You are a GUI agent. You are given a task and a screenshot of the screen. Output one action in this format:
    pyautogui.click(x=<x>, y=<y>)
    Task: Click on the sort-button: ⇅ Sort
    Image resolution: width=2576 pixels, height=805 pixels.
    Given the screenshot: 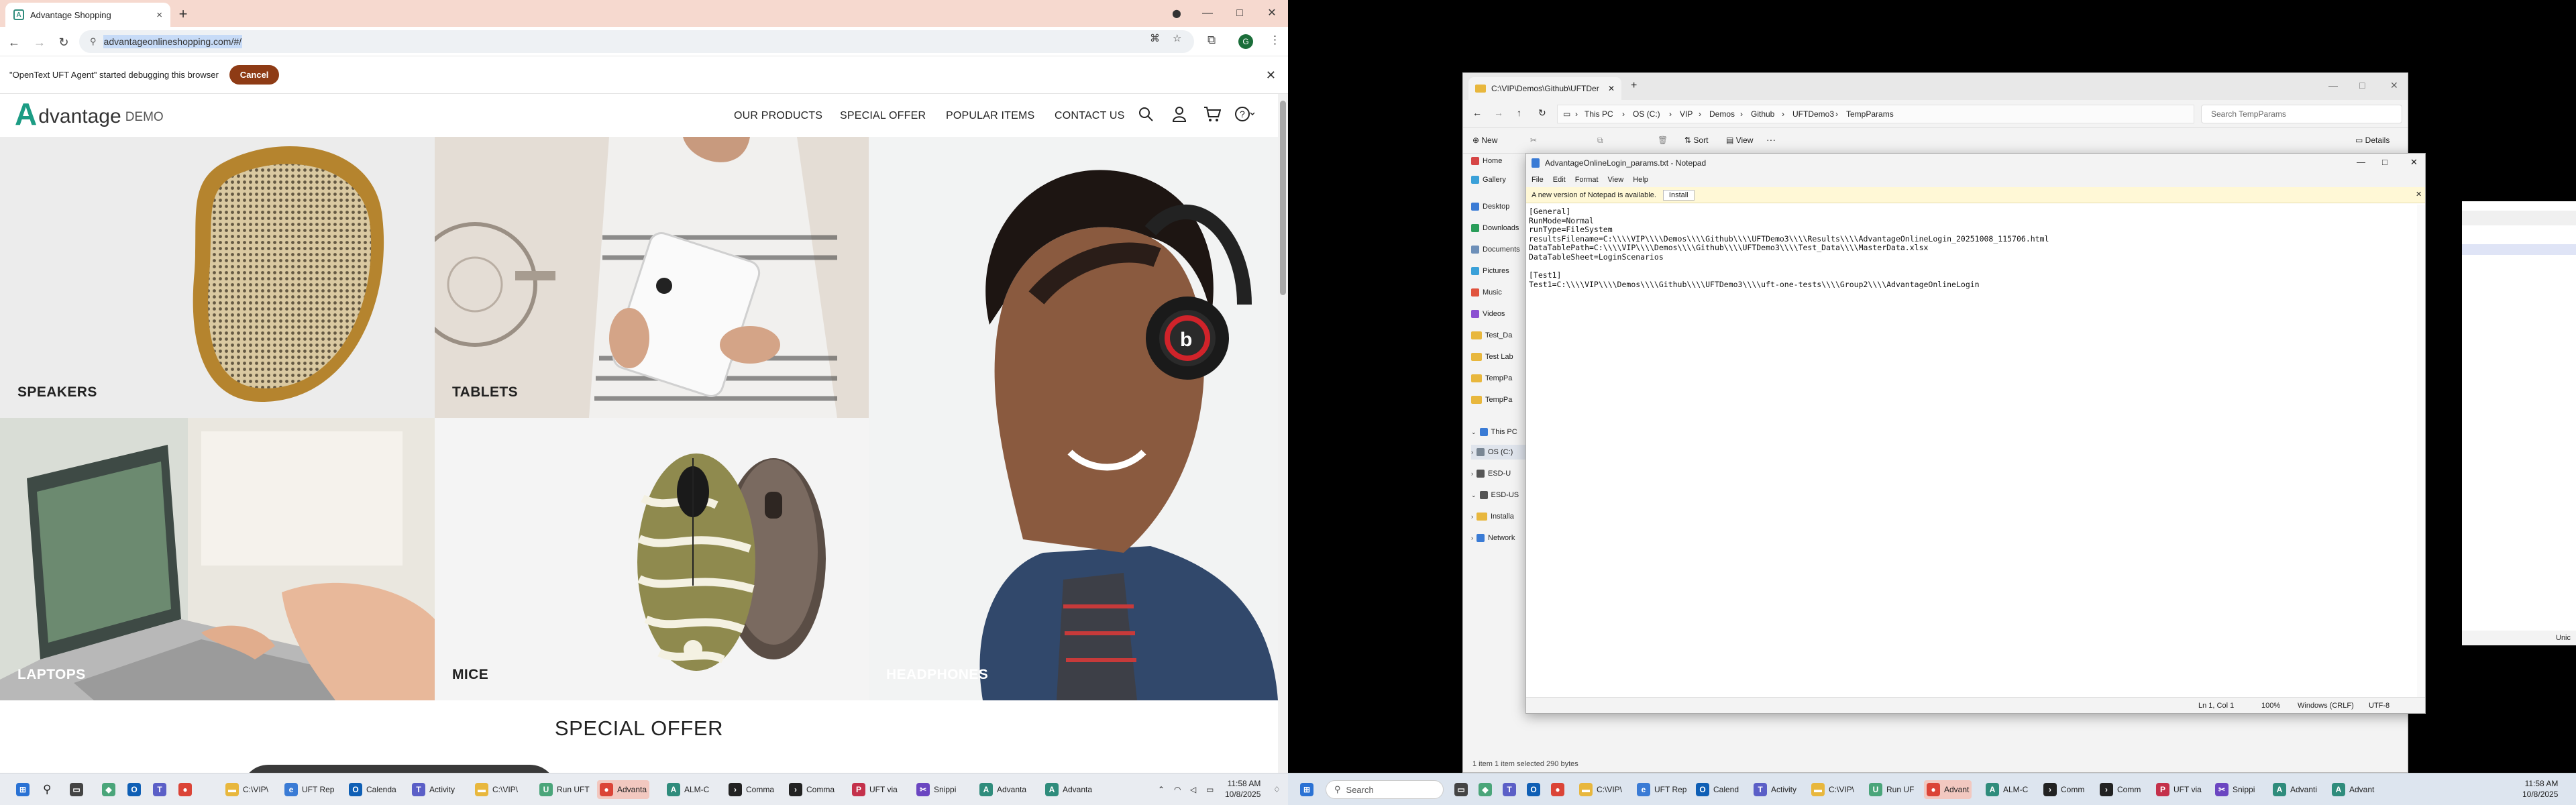 What is the action you would take?
    pyautogui.click(x=1696, y=140)
    